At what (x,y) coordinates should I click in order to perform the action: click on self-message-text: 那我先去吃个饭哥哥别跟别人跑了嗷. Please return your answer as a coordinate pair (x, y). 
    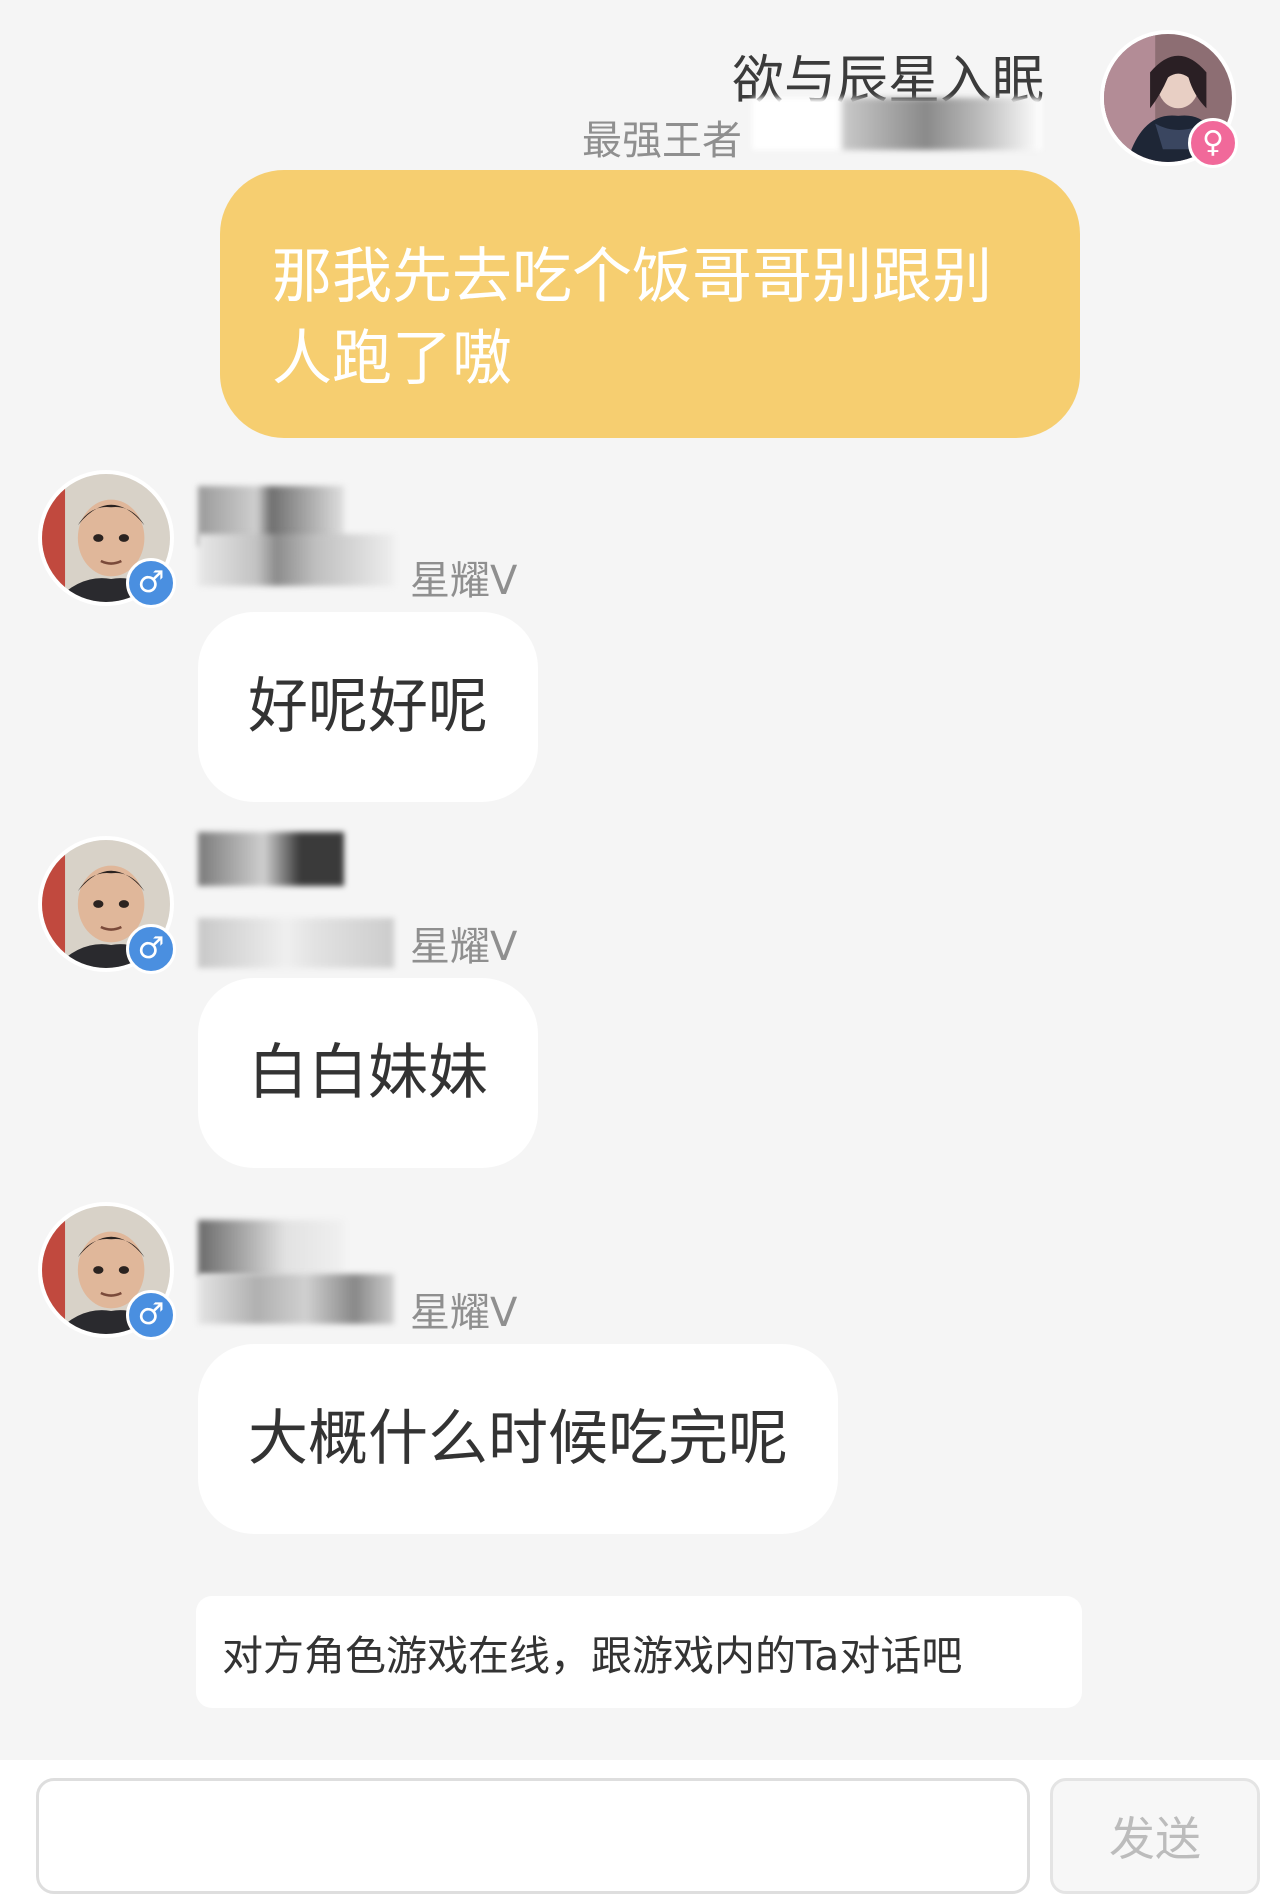
    Looking at the image, I should click on (632, 318).